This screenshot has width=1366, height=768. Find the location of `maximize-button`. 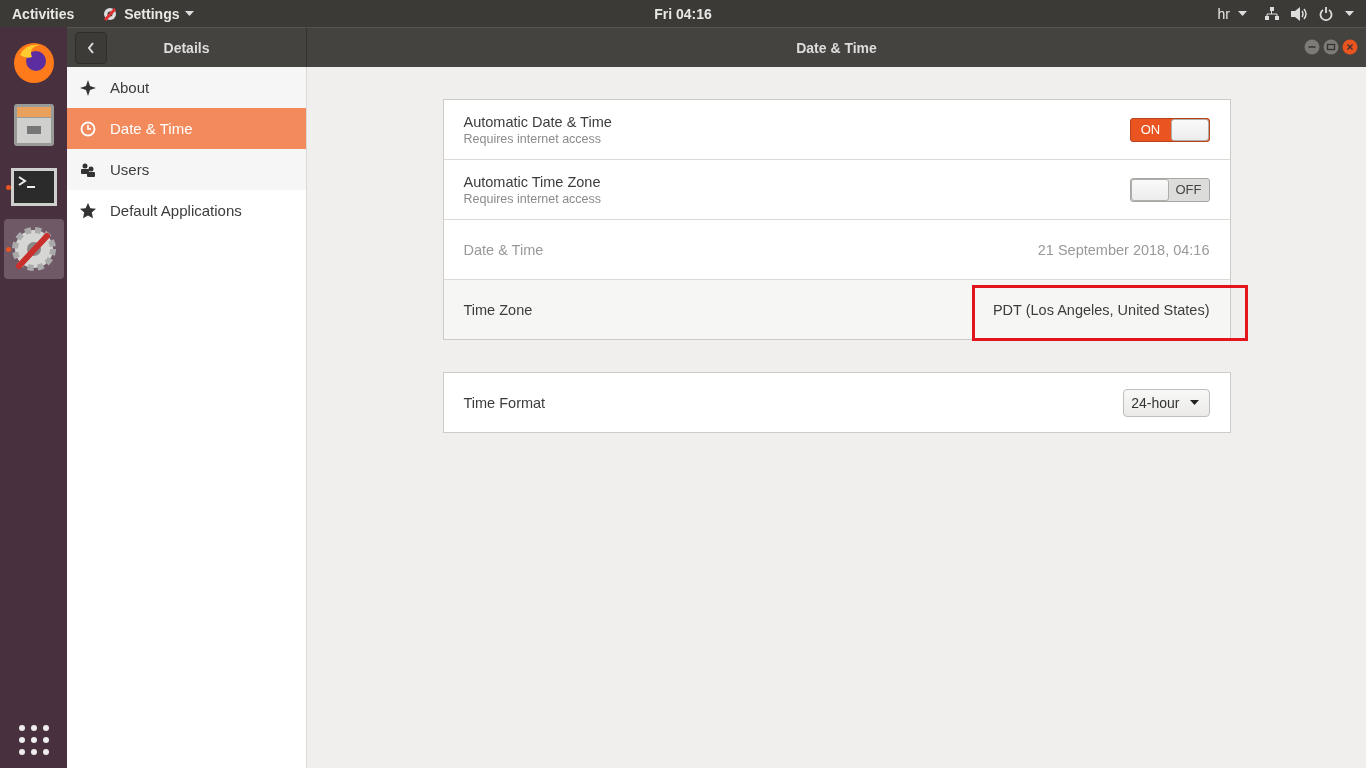

maximize-button is located at coordinates (1331, 47).